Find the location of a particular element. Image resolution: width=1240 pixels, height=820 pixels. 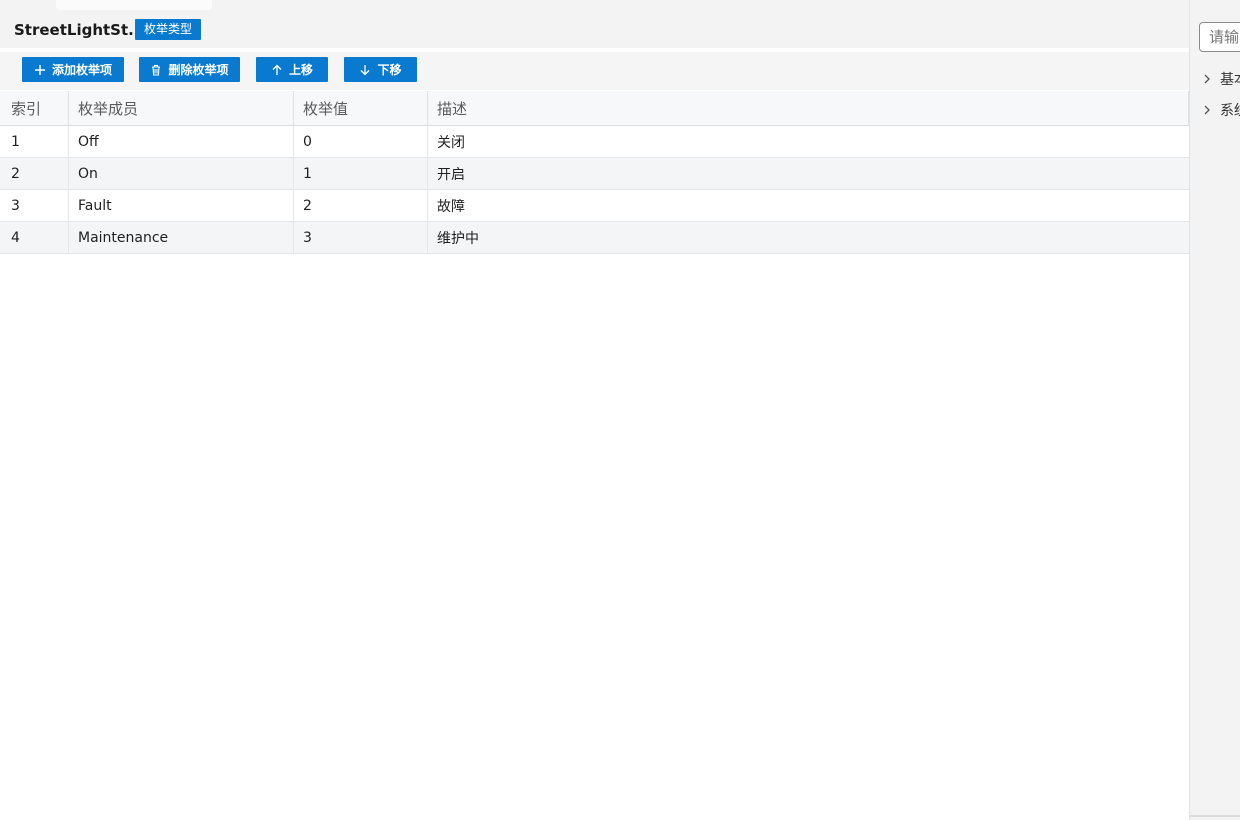

move-down-label: 下移 is located at coordinates (389, 70).